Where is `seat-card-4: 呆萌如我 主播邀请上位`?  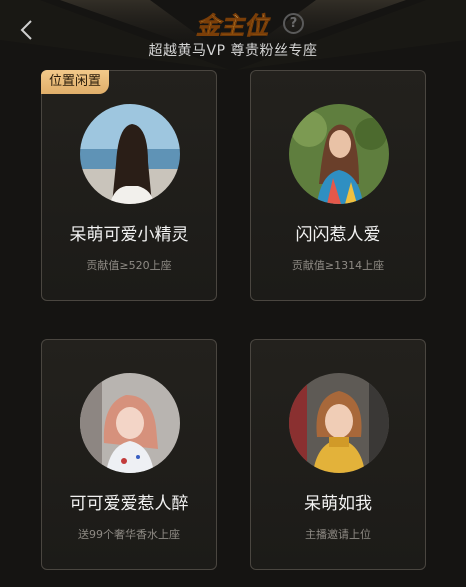
seat-card-4: 呆萌如我 主播邀请上位 is located at coordinates (338, 454).